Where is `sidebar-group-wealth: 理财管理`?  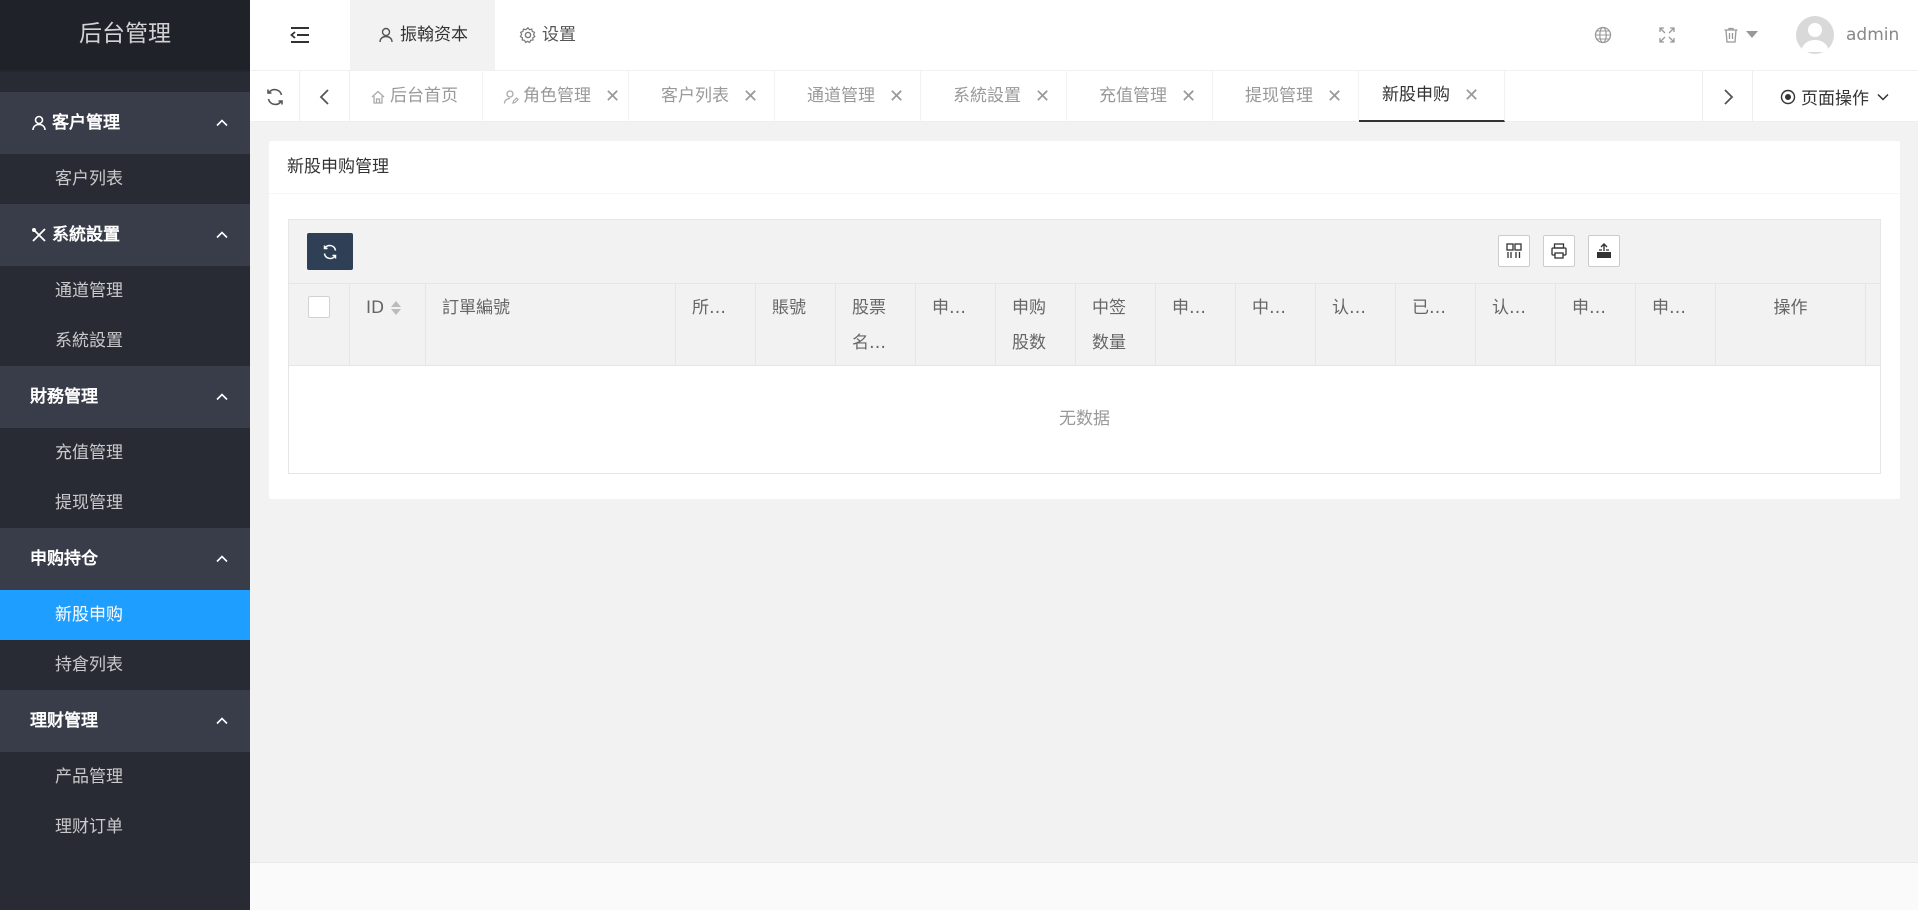
sidebar-group-wealth: 理财管理 is located at coordinates (125, 721).